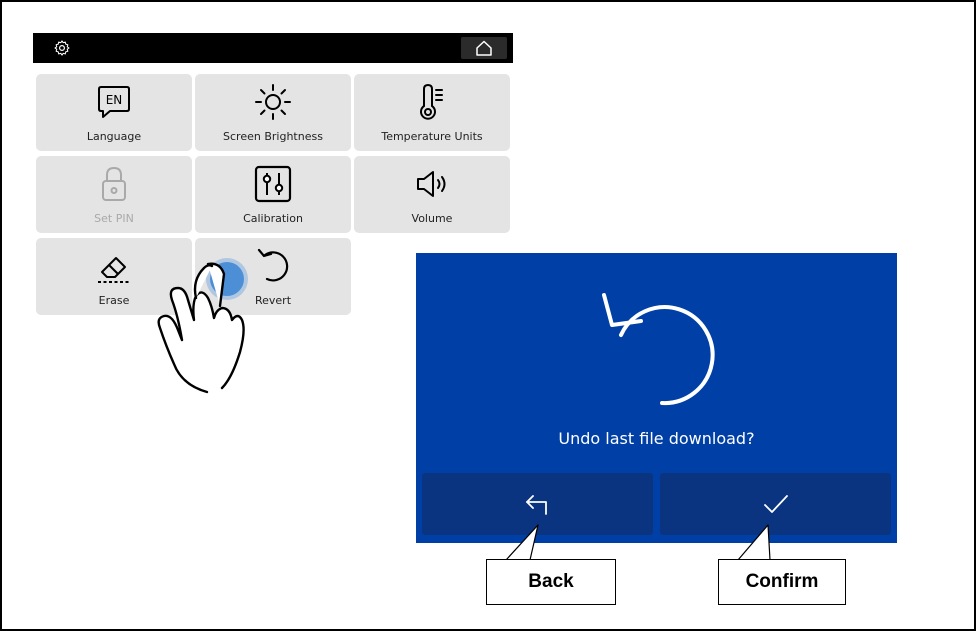 The image size is (976, 631). What do you see at coordinates (522, 542) in the screenshot?
I see `back-callout-pointer` at bounding box center [522, 542].